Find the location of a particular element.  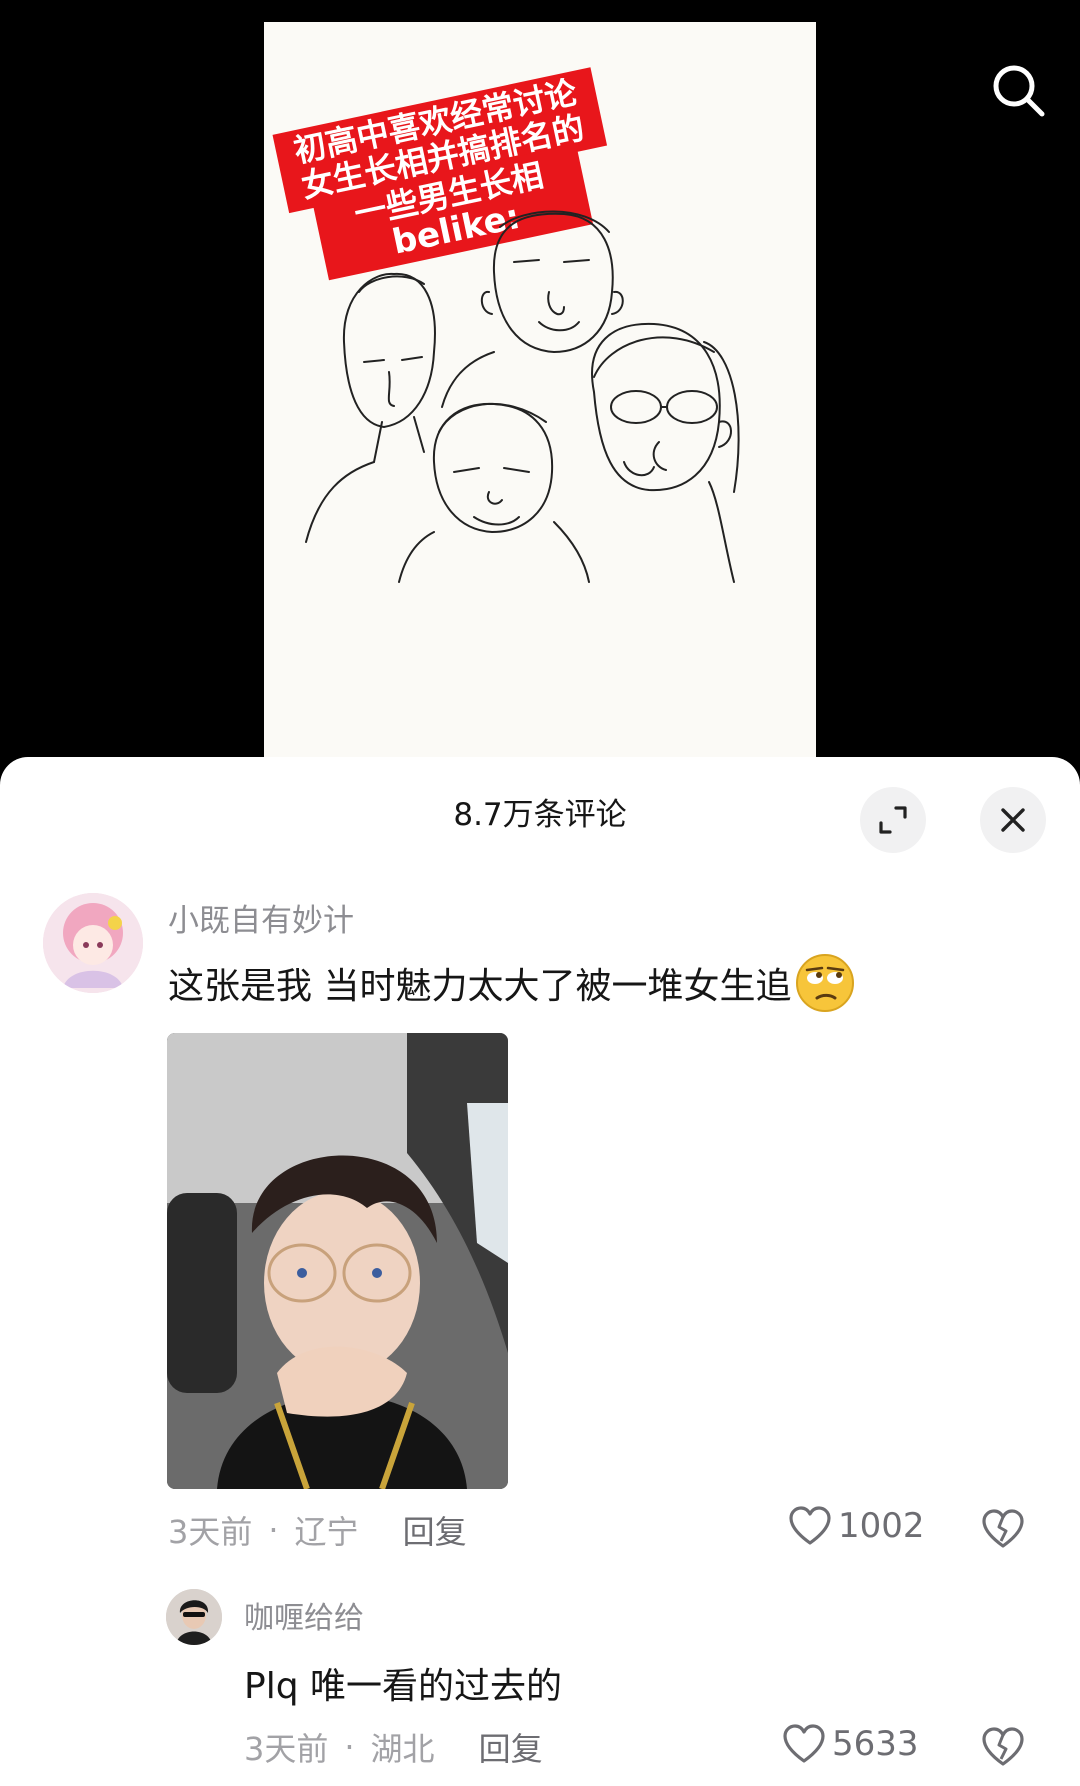

close-icon is located at coordinates (1013, 820).